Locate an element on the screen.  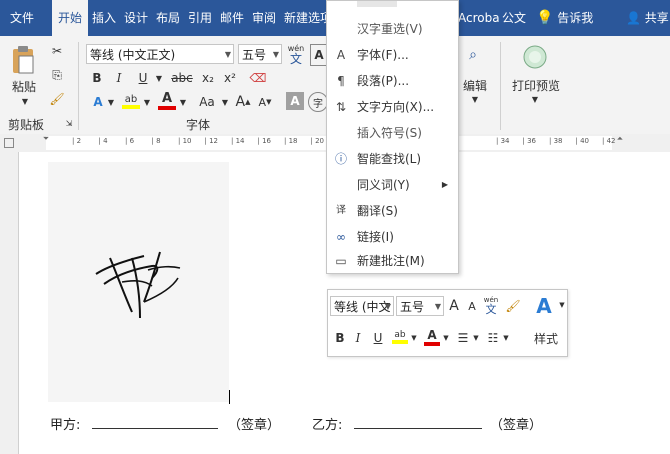
superscript-button: x² is located at coordinates (230, 78).